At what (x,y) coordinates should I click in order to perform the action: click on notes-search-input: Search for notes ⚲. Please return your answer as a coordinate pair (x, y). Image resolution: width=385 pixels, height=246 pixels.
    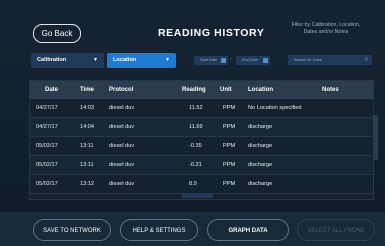
    Looking at the image, I should click on (330, 60).